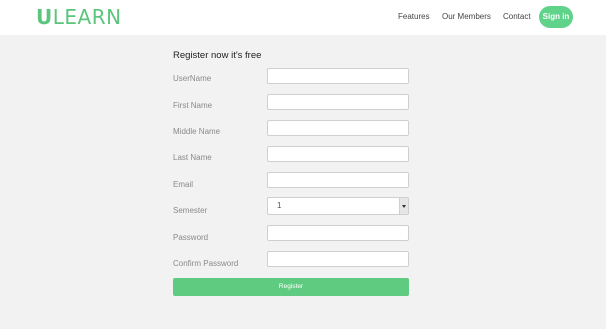 Image resolution: width=606 pixels, height=329 pixels. Describe the element at coordinates (338, 102) in the screenshot. I see `first-name-input` at that location.